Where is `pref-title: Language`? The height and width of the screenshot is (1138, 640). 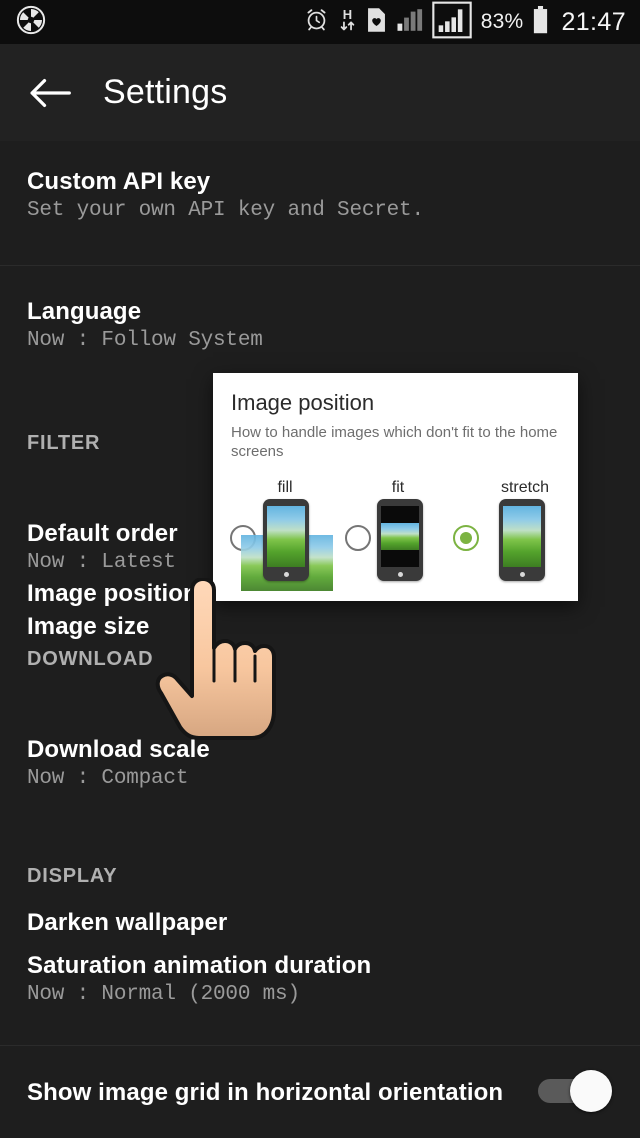
pref-title: Language is located at coordinates (84, 311).